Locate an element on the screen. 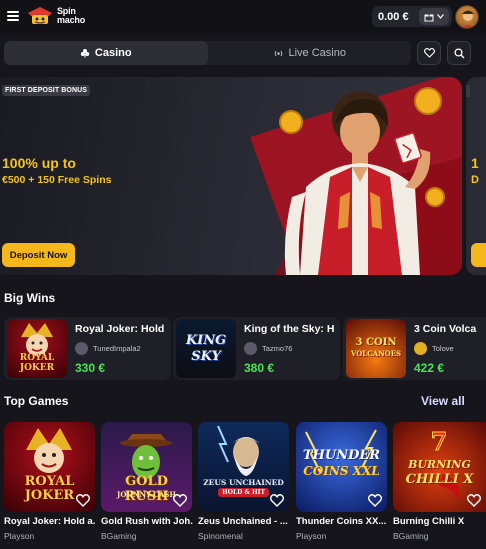 This screenshot has width=486, height=549. game-art-title: THUNDER is located at coordinates (341, 455).